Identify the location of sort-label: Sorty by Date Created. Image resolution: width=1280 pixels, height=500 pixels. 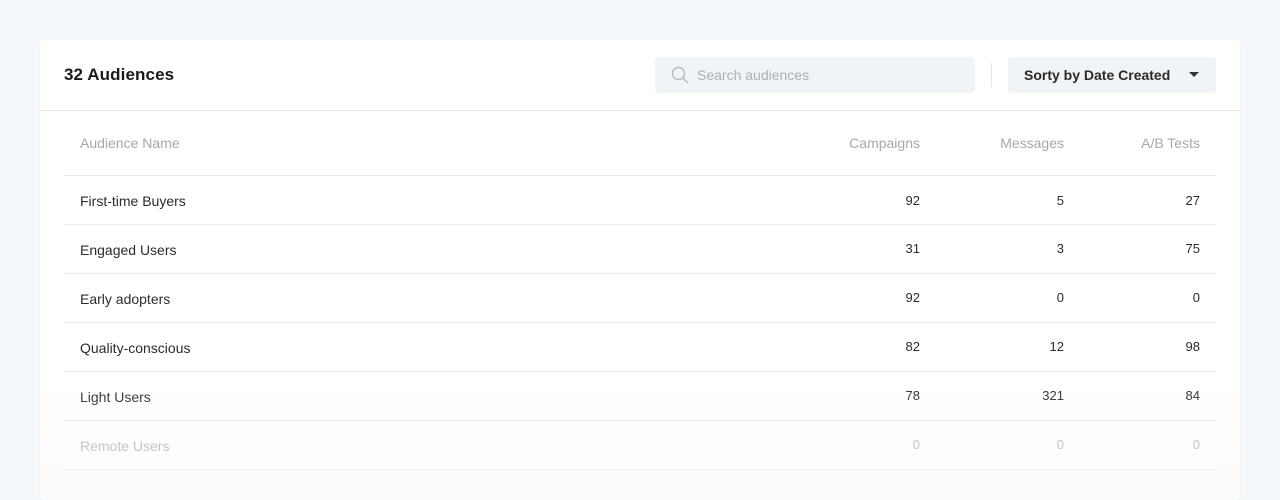
(1097, 75).